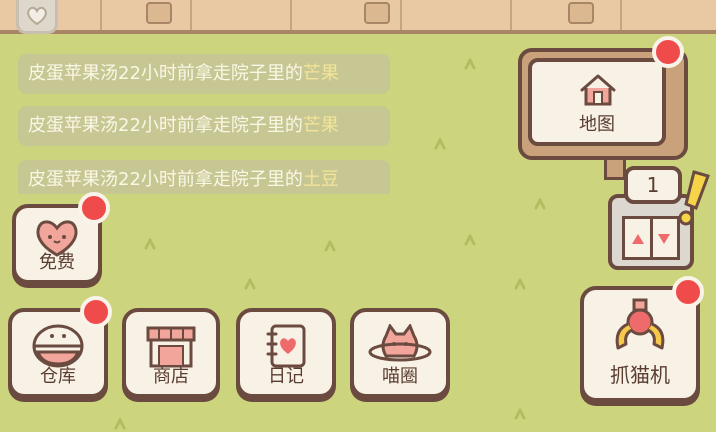 The image size is (716, 432). Describe the element at coordinates (694, 198) in the screenshot. I see `exclamation-icon` at that location.